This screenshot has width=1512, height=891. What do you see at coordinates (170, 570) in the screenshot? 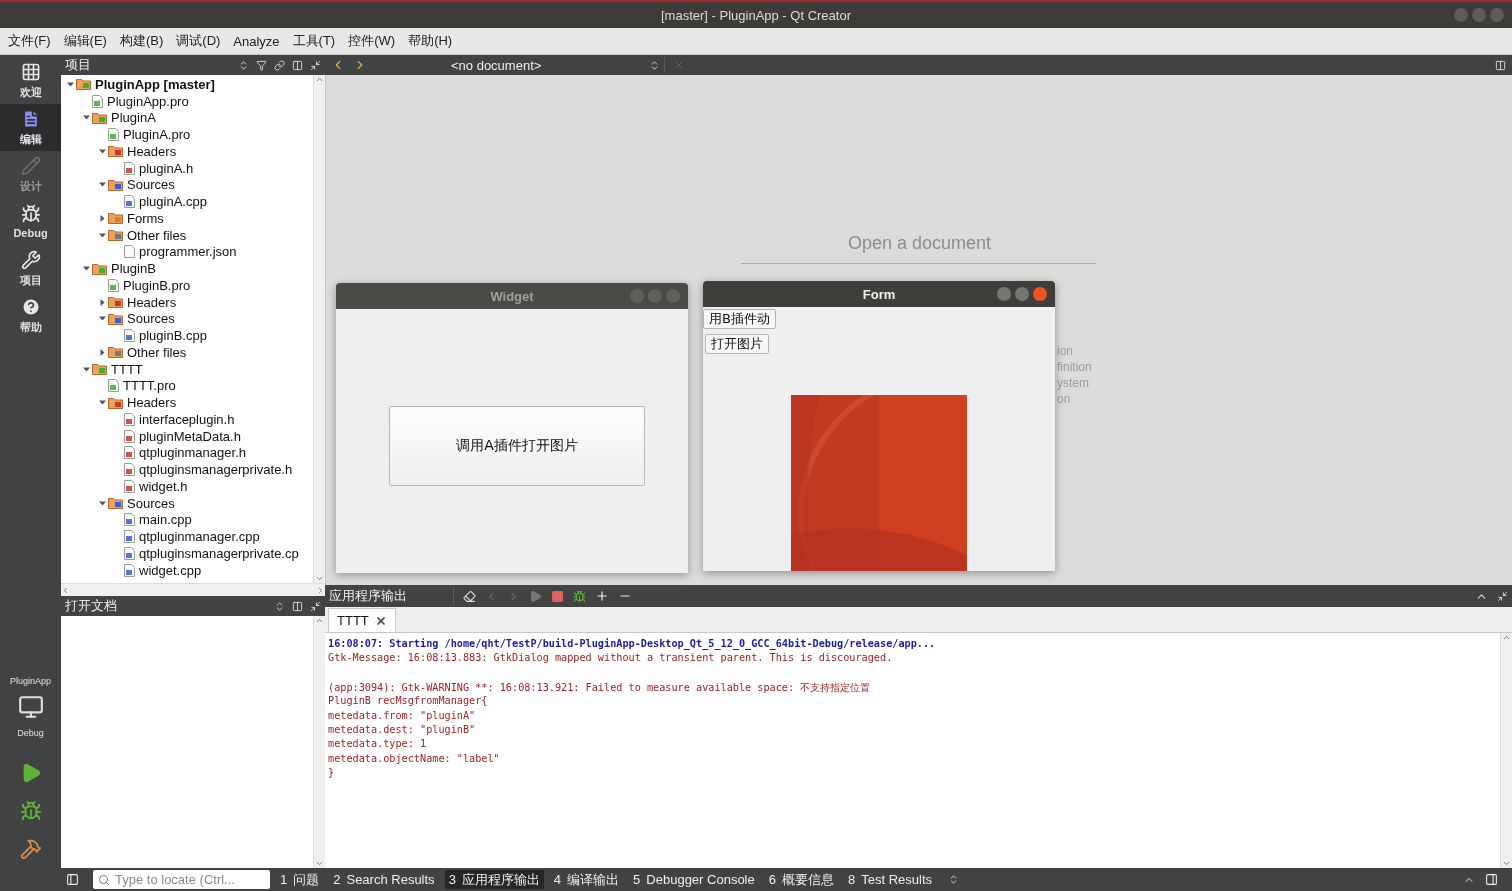
I see `tree-item: widget.cpp` at bounding box center [170, 570].